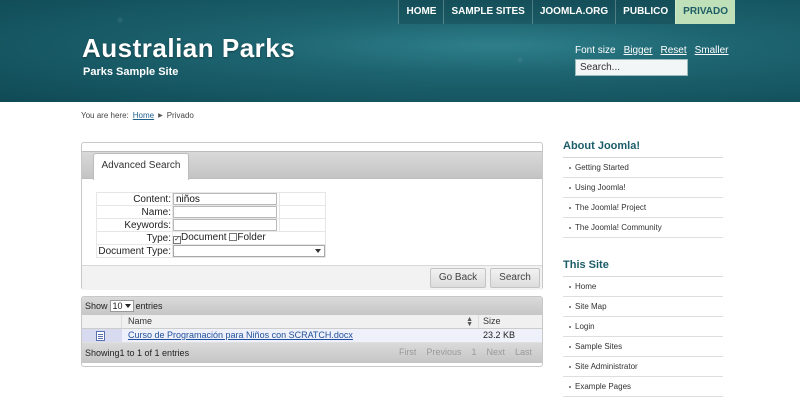 The height and width of the screenshot is (411, 800). What do you see at coordinates (160, 116) in the screenshot?
I see `breadcrumb-arrow-icon: ▶` at bounding box center [160, 116].